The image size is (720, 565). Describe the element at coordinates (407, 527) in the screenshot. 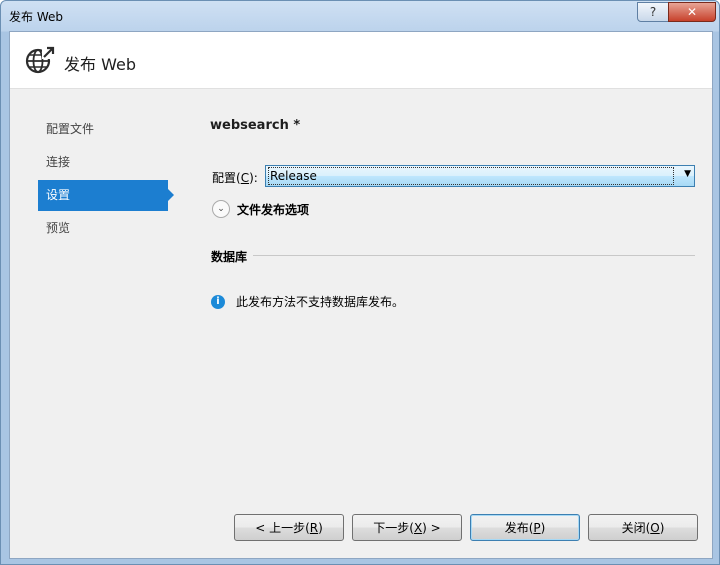

I see `next-button: 下一步(X) >` at that location.